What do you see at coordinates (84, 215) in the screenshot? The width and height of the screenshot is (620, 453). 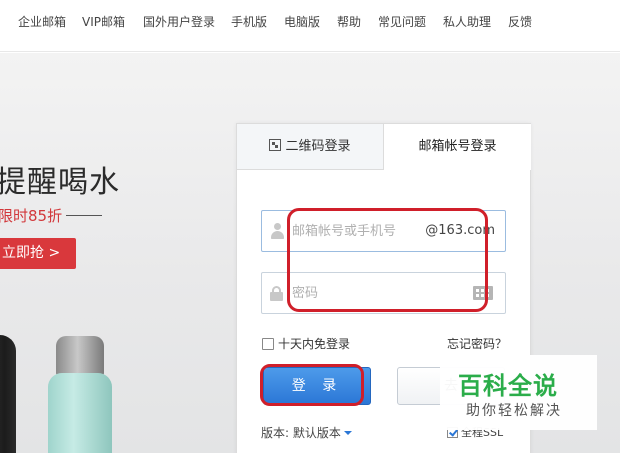 I see `promo-divider` at bounding box center [84, 215].